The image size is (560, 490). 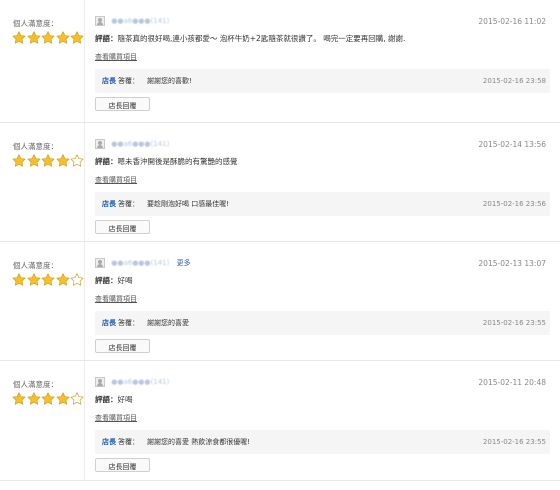 I want to click on owner-reply: 店長 答覆： 謝謝您的喜愛 熱飲涼食都很優喔! 2015-02-16 23:55, so click(x=322, y=442).